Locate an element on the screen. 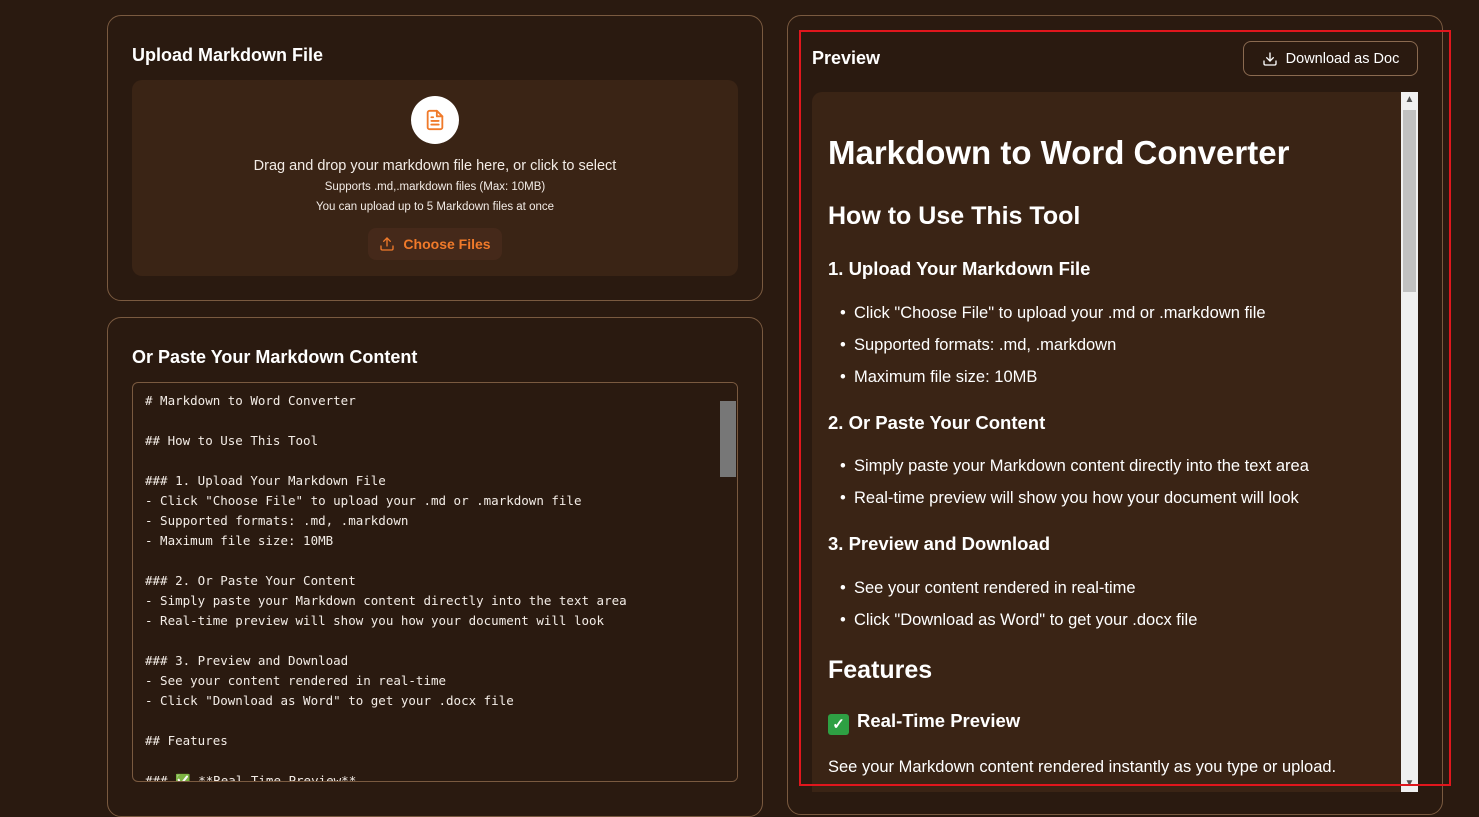  list-item: Supported formats: .md, .markdown is located at coordinates (978, 345).